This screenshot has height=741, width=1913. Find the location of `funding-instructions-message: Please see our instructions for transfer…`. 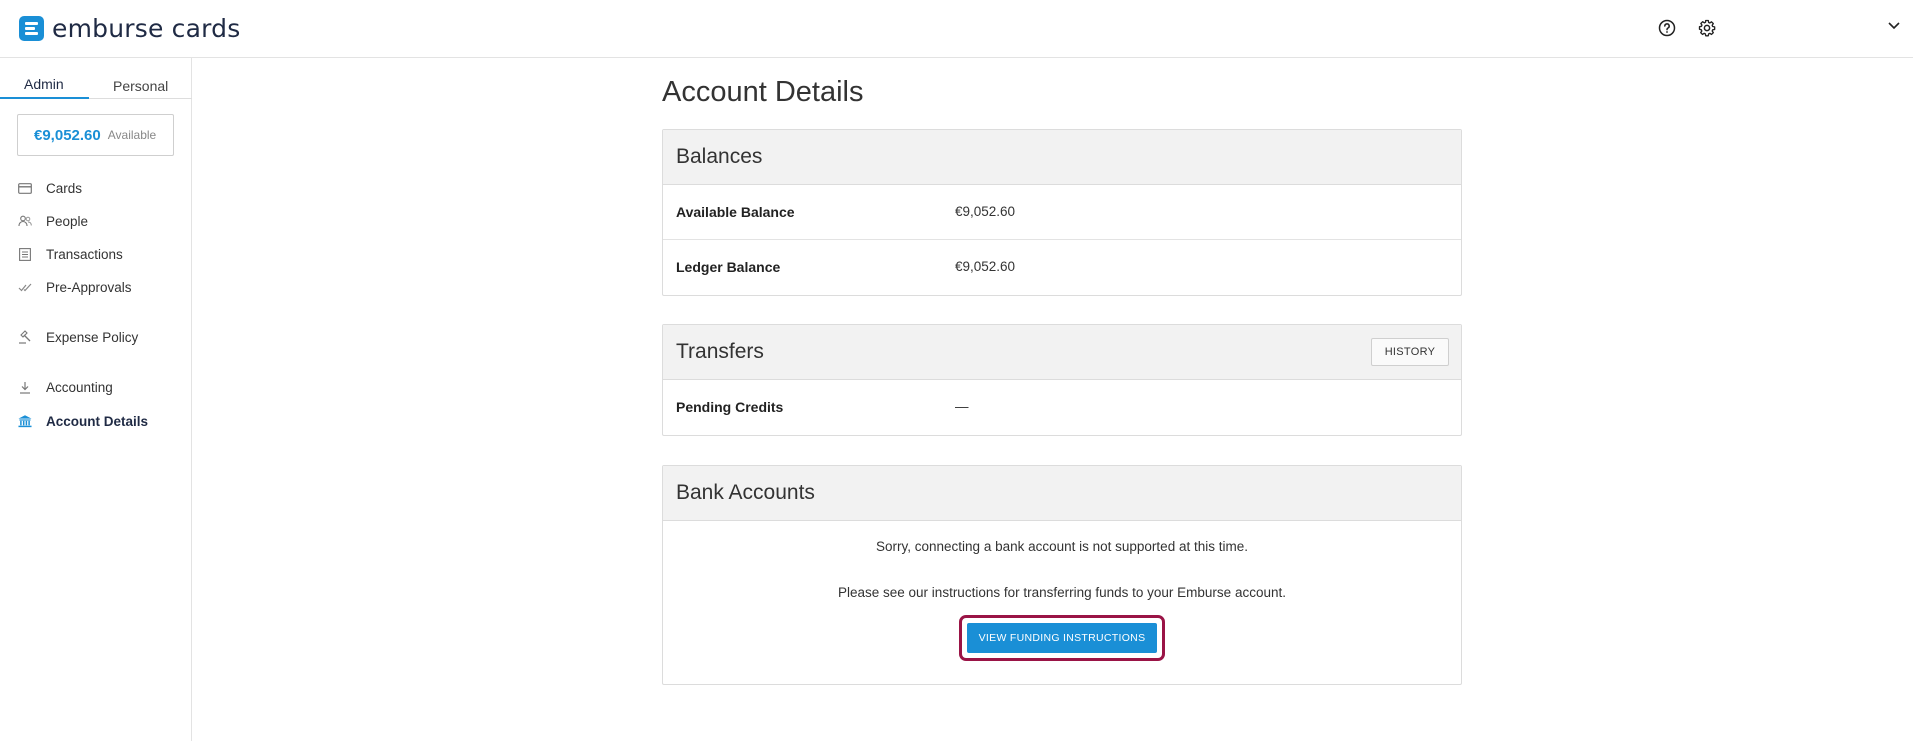

funding-instructions-message: Please see our instructions for transfer… is located at coordinates (1062, 592).